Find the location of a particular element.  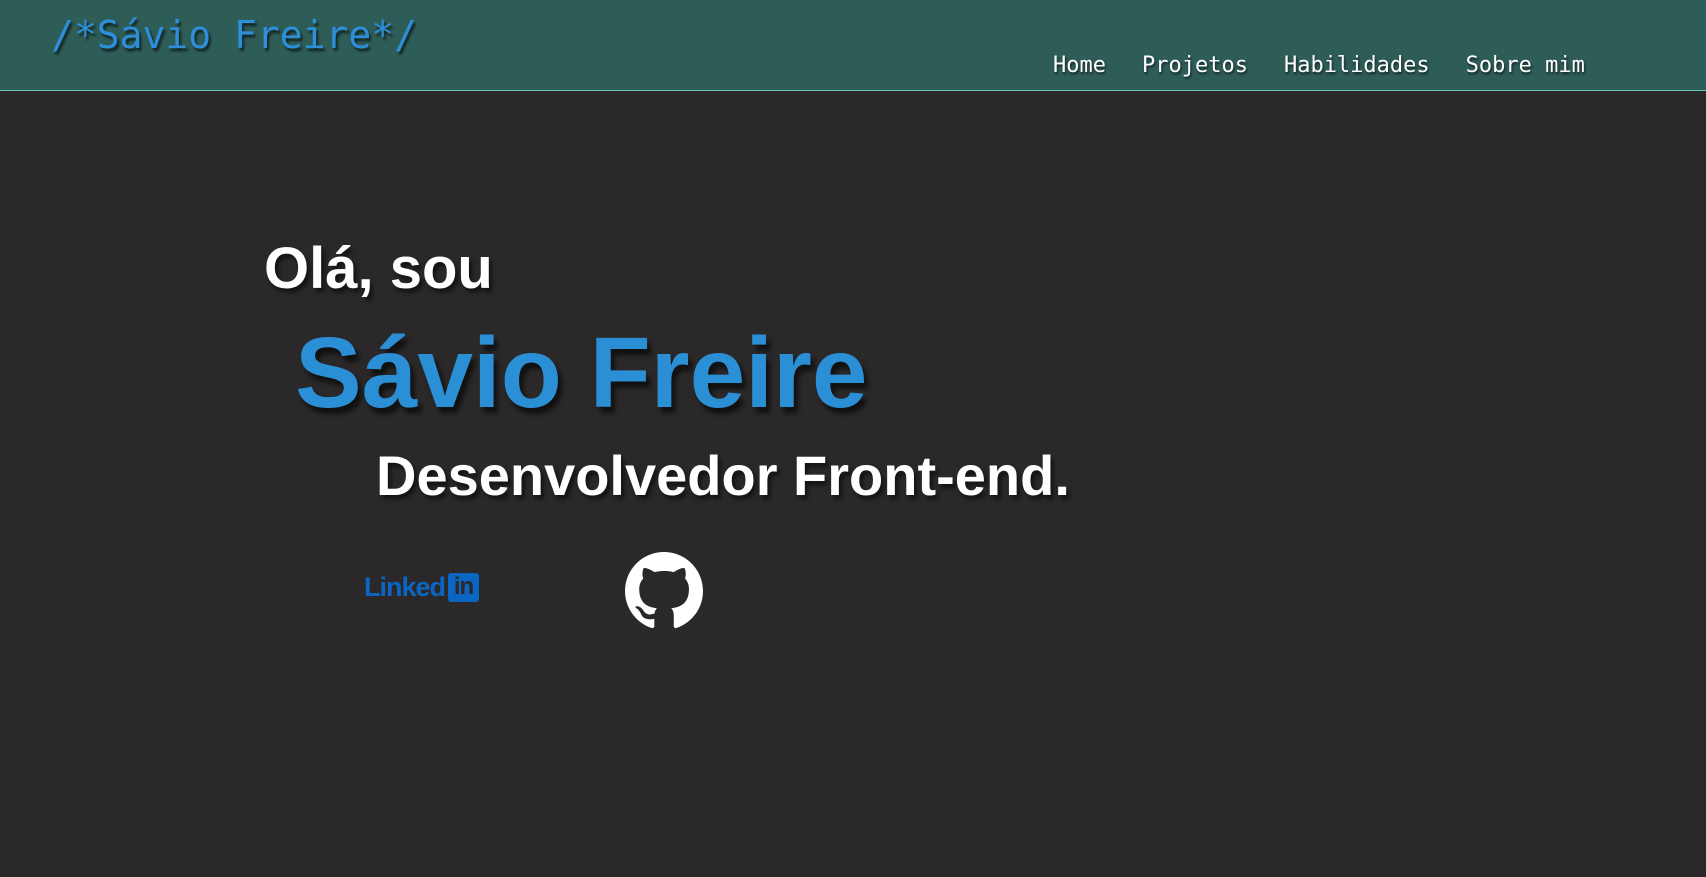

linkedin-in-box: in is located at coordinates (464, 587).